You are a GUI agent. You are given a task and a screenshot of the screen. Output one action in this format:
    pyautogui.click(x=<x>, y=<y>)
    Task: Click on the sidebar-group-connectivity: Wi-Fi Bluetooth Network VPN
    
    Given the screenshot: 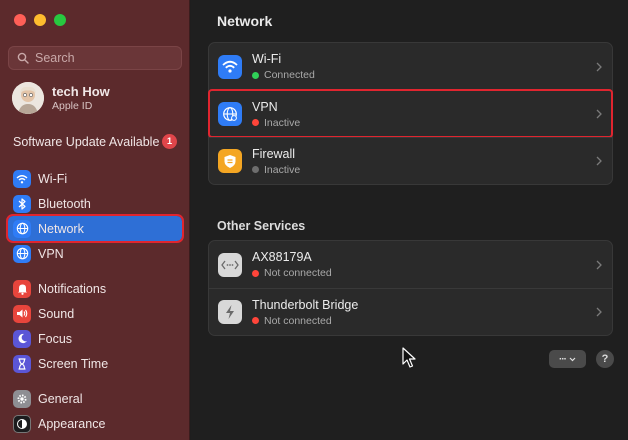 What is the action you would take?
    pyautogui.click(x=95, y=216)
    